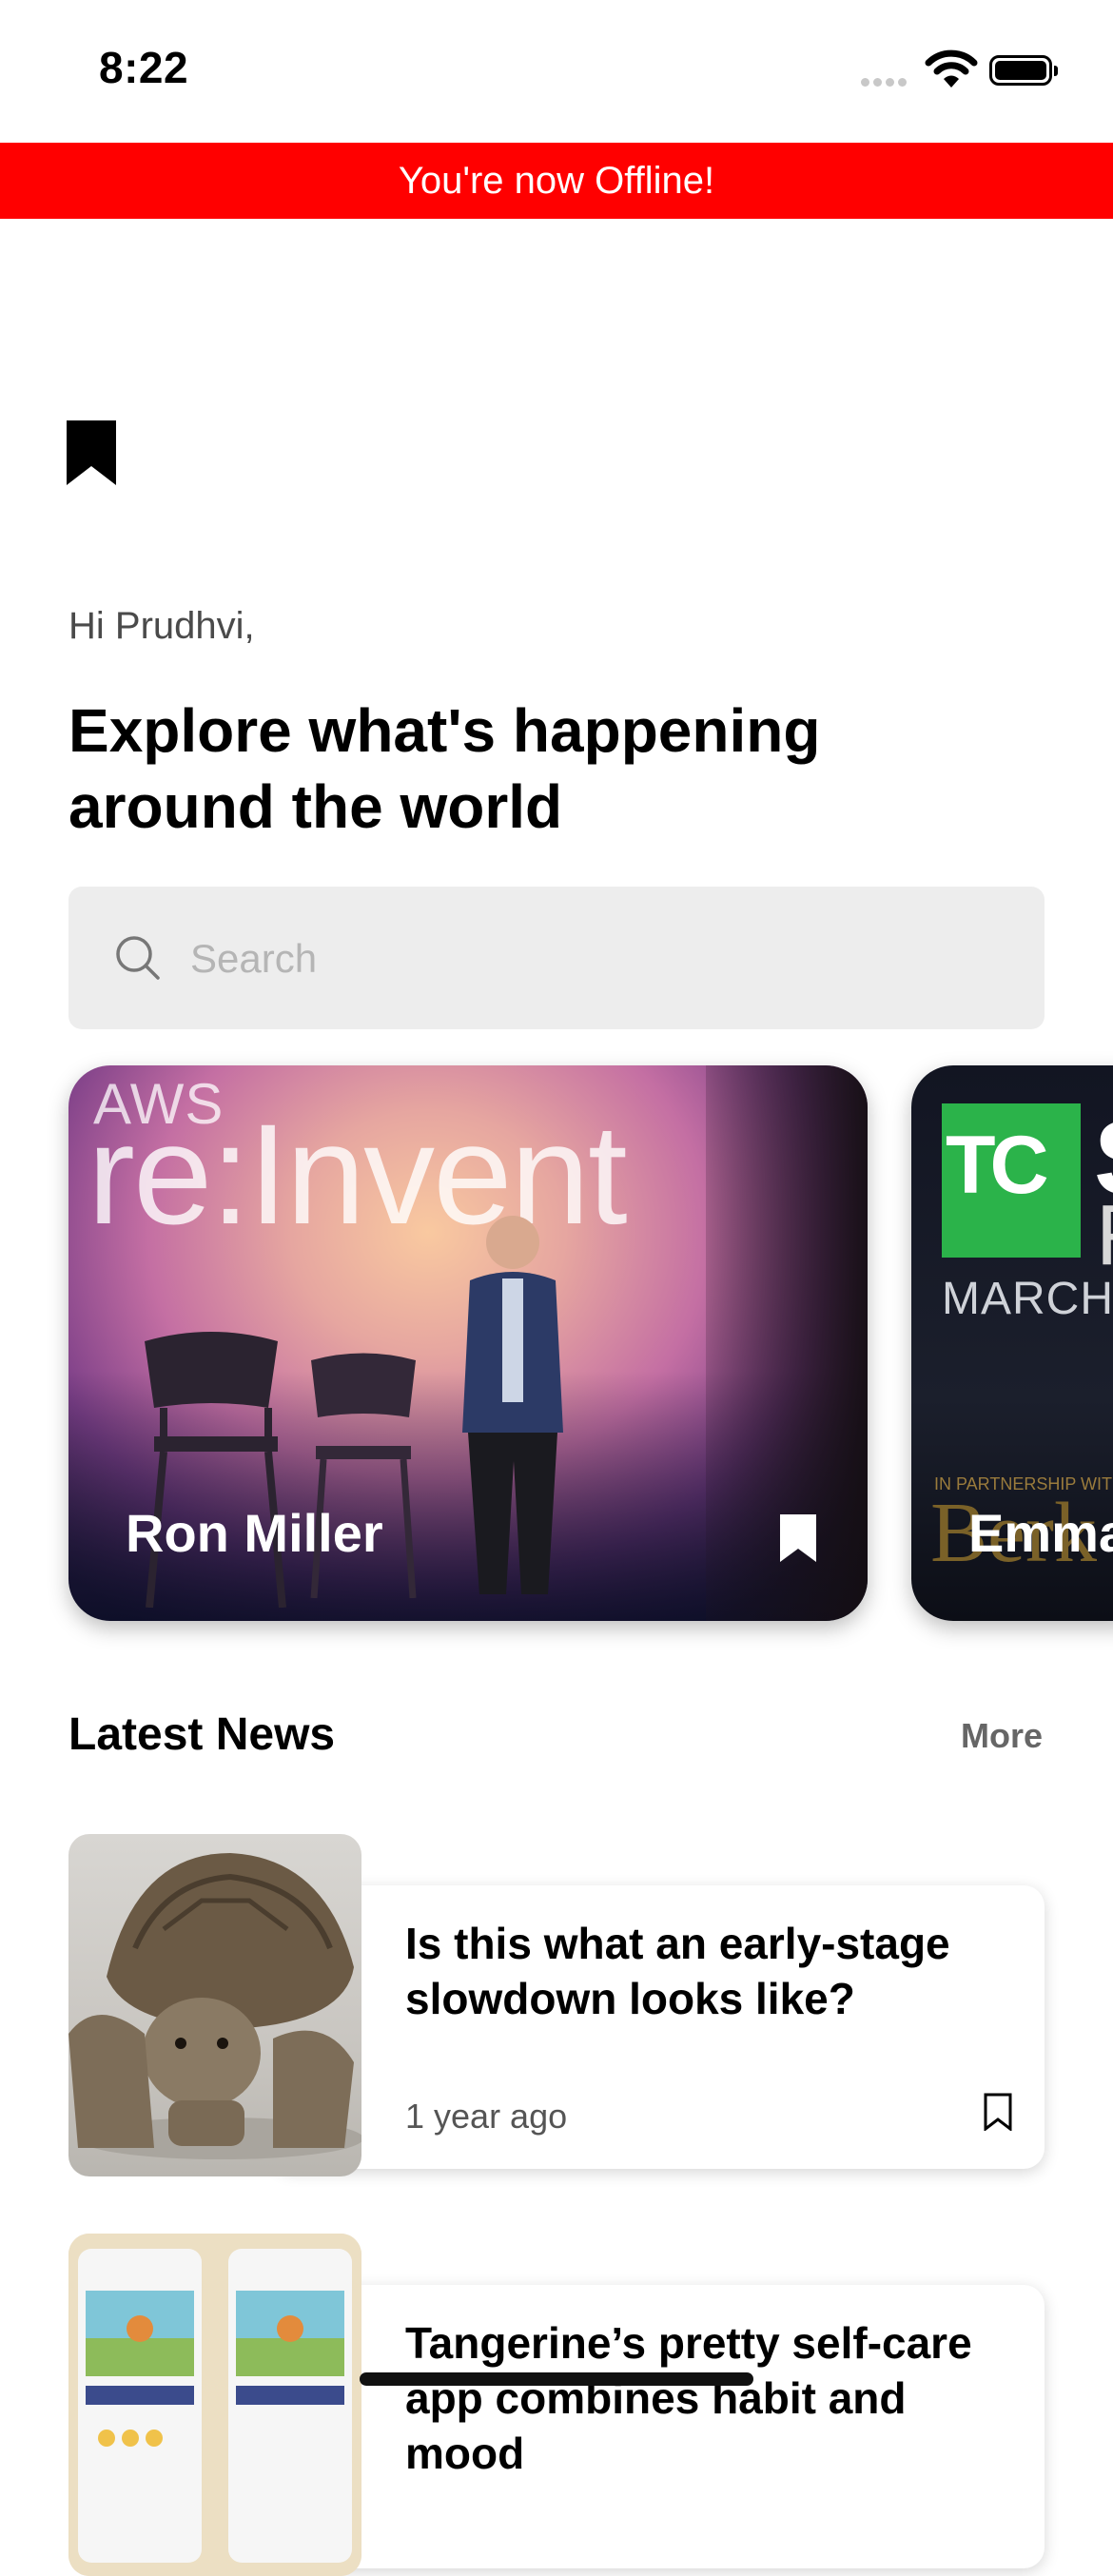  I want to click on search-icon, so click(138, 960).